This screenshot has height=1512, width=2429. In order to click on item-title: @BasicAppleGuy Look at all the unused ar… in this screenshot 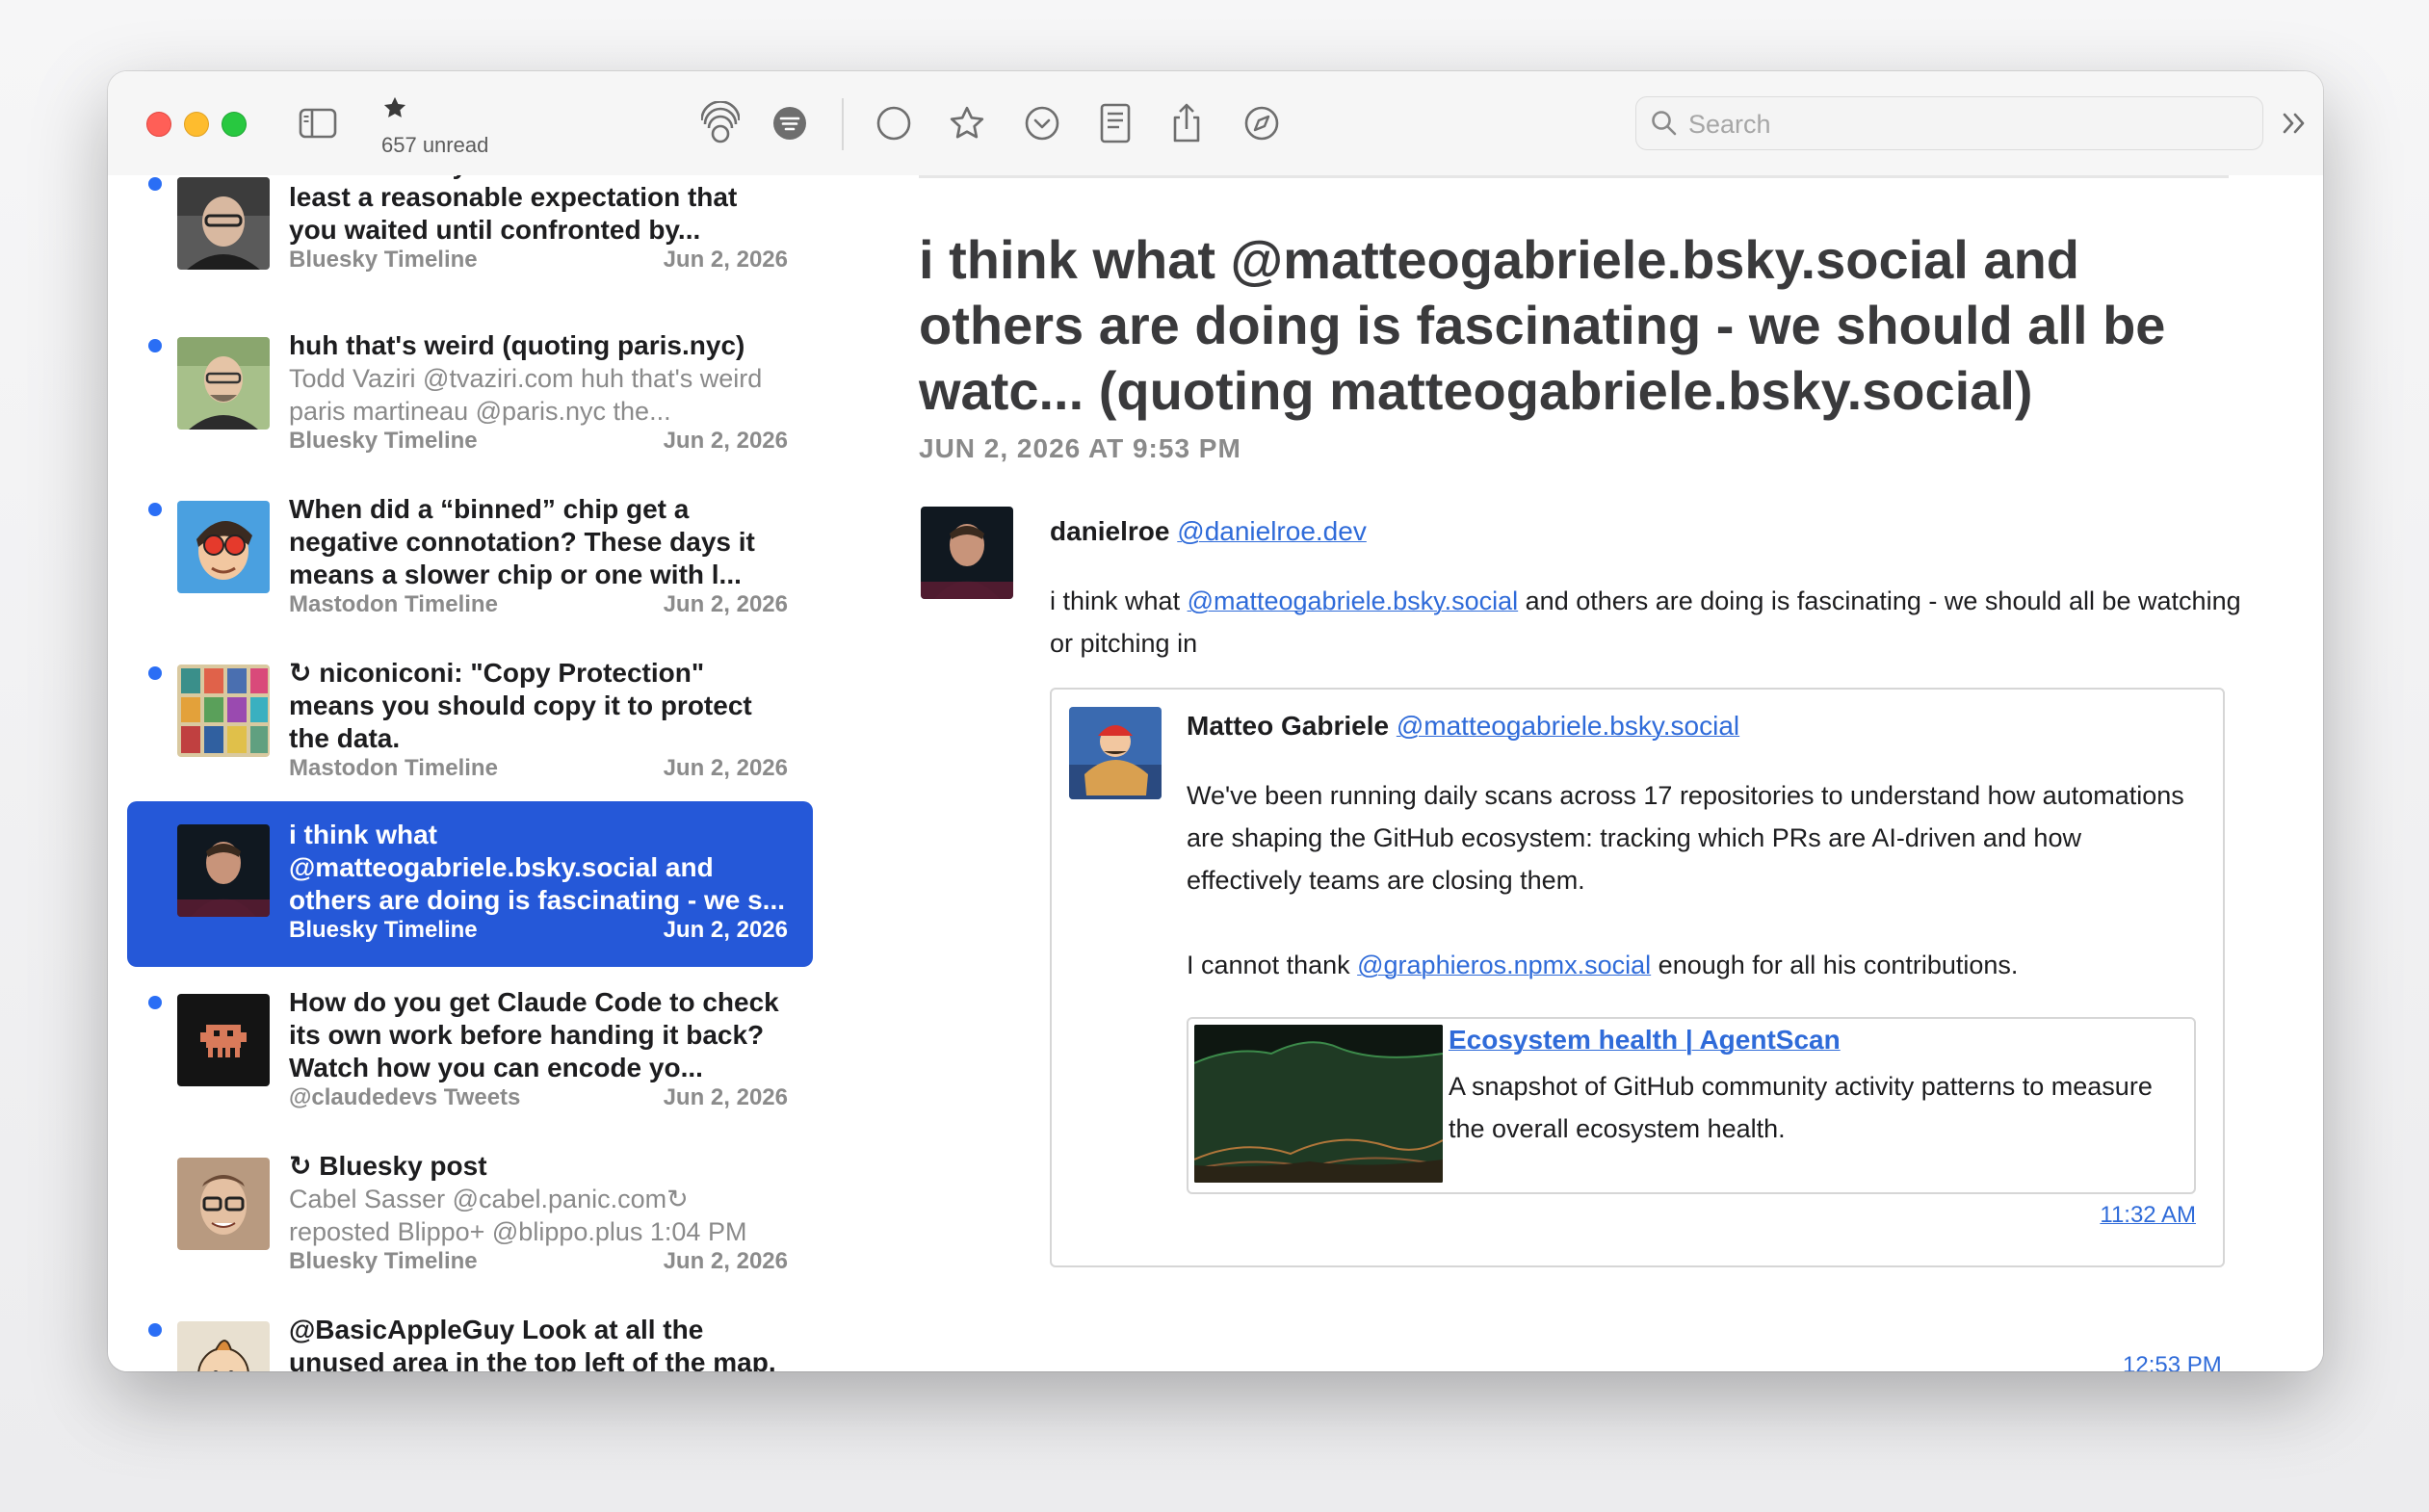, I will do `click(532, 1343)`.